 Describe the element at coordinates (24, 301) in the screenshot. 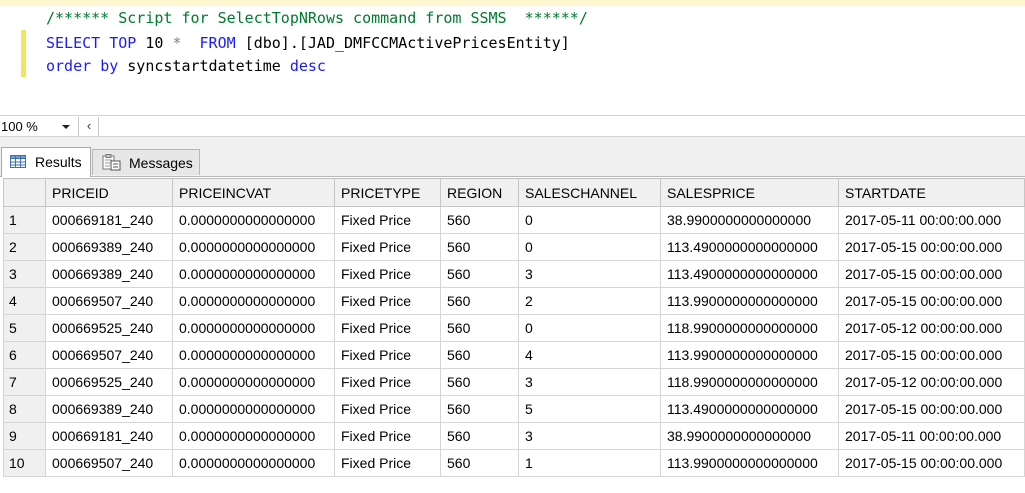

I see `row-number: 4` at that location.